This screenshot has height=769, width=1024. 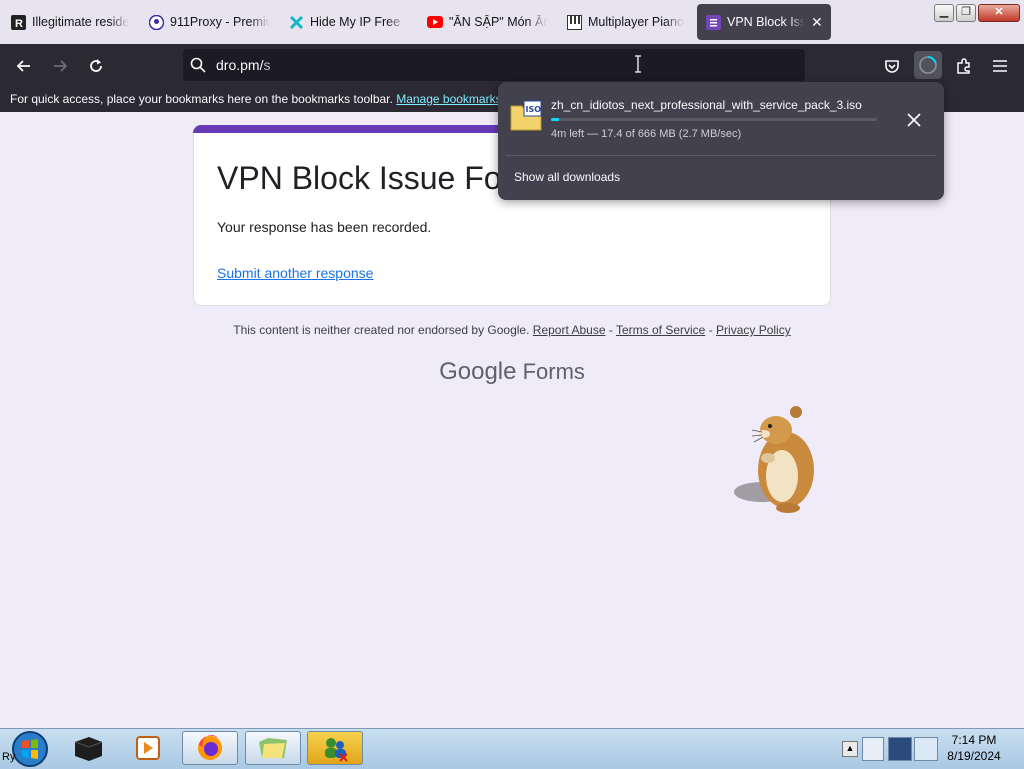 What do you see at coordinates (574, 22) in the screenshot?
I see `piano-icon` at bounding box center [574, 22].